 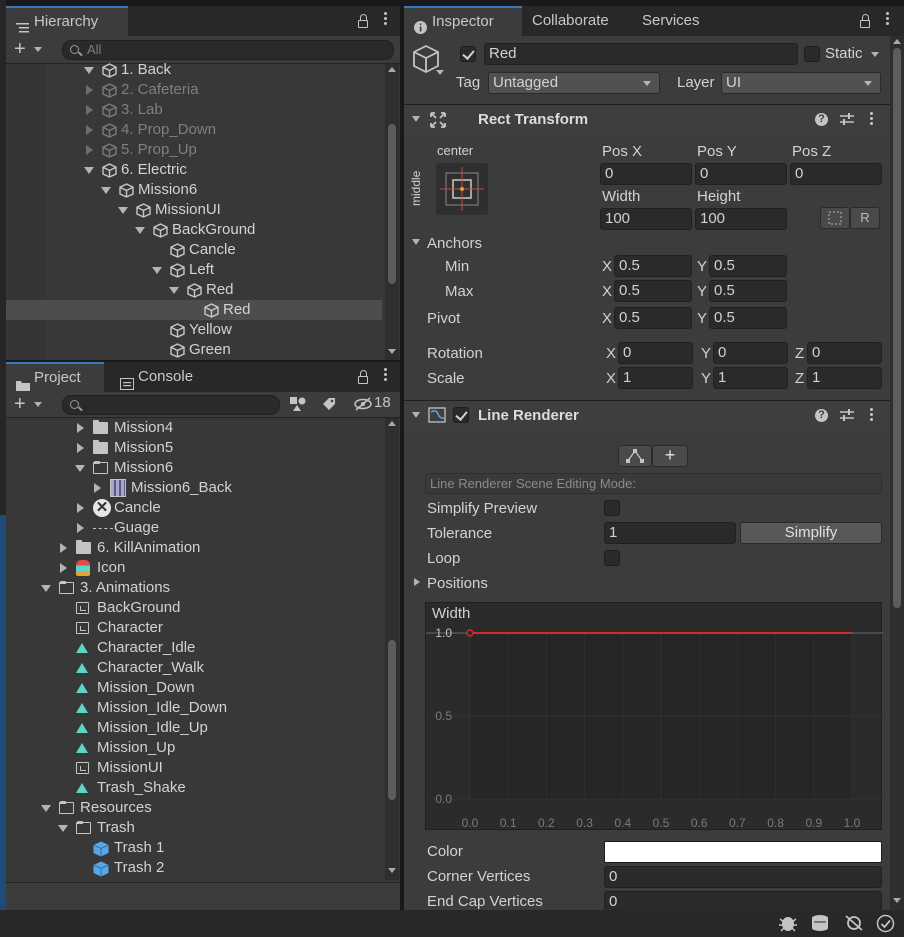 What do you see at coordinates (194, 428) in the screenshot?
I see `project-item: Mission4` at bounding box center [194, 428].